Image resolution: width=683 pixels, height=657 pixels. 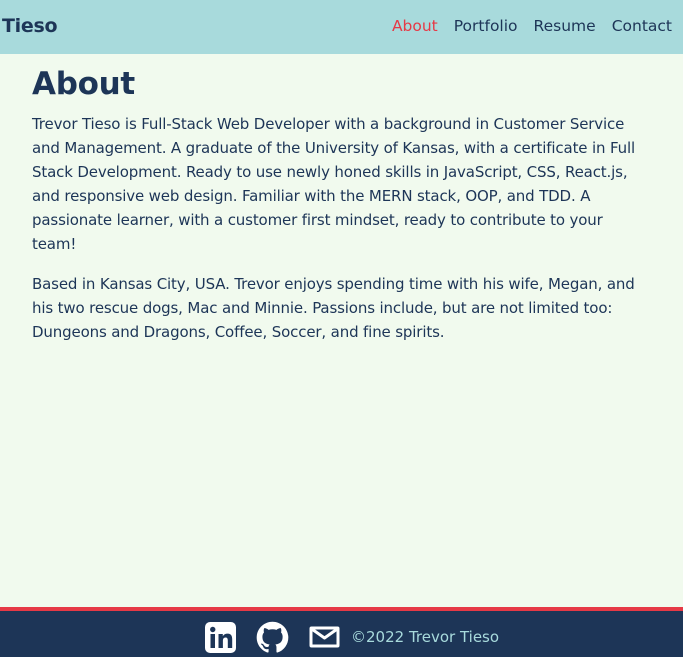 What do you see at coordinates (341, 27) in the screenshot?
I see `navbar: Tieso About Portfolio Resume Contact` at bounding box center [341, 27].